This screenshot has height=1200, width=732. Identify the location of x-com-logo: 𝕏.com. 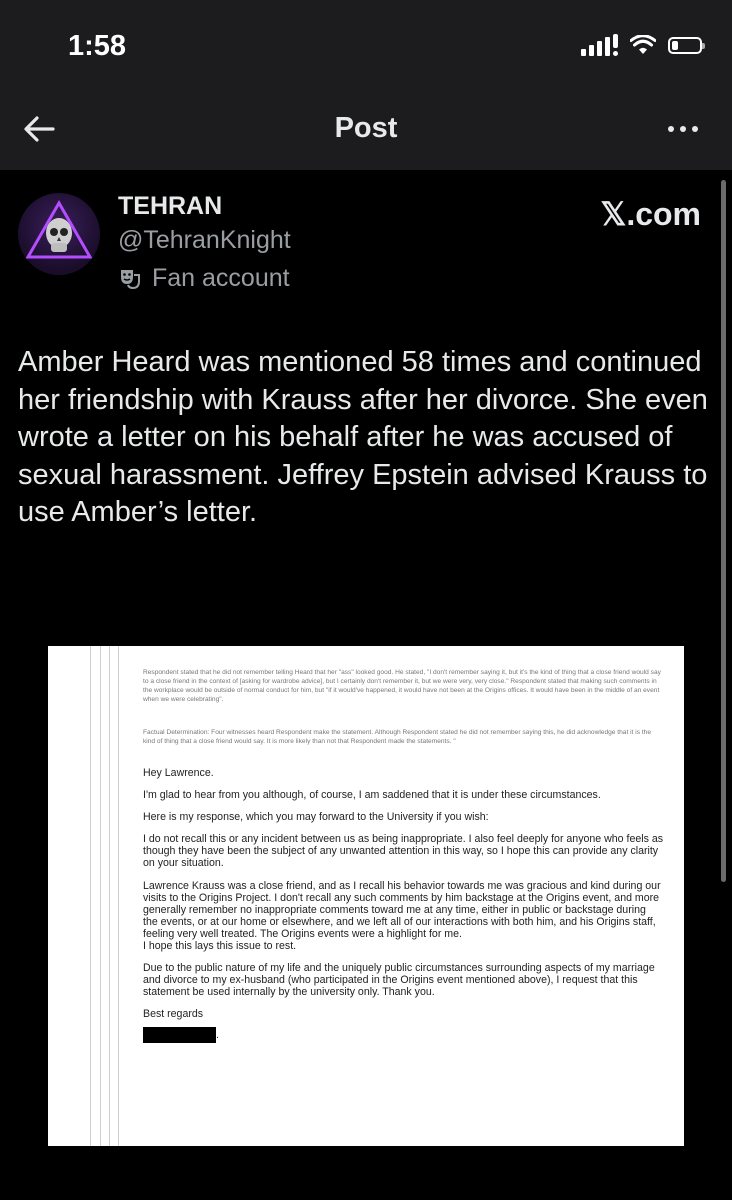
(650, 214).